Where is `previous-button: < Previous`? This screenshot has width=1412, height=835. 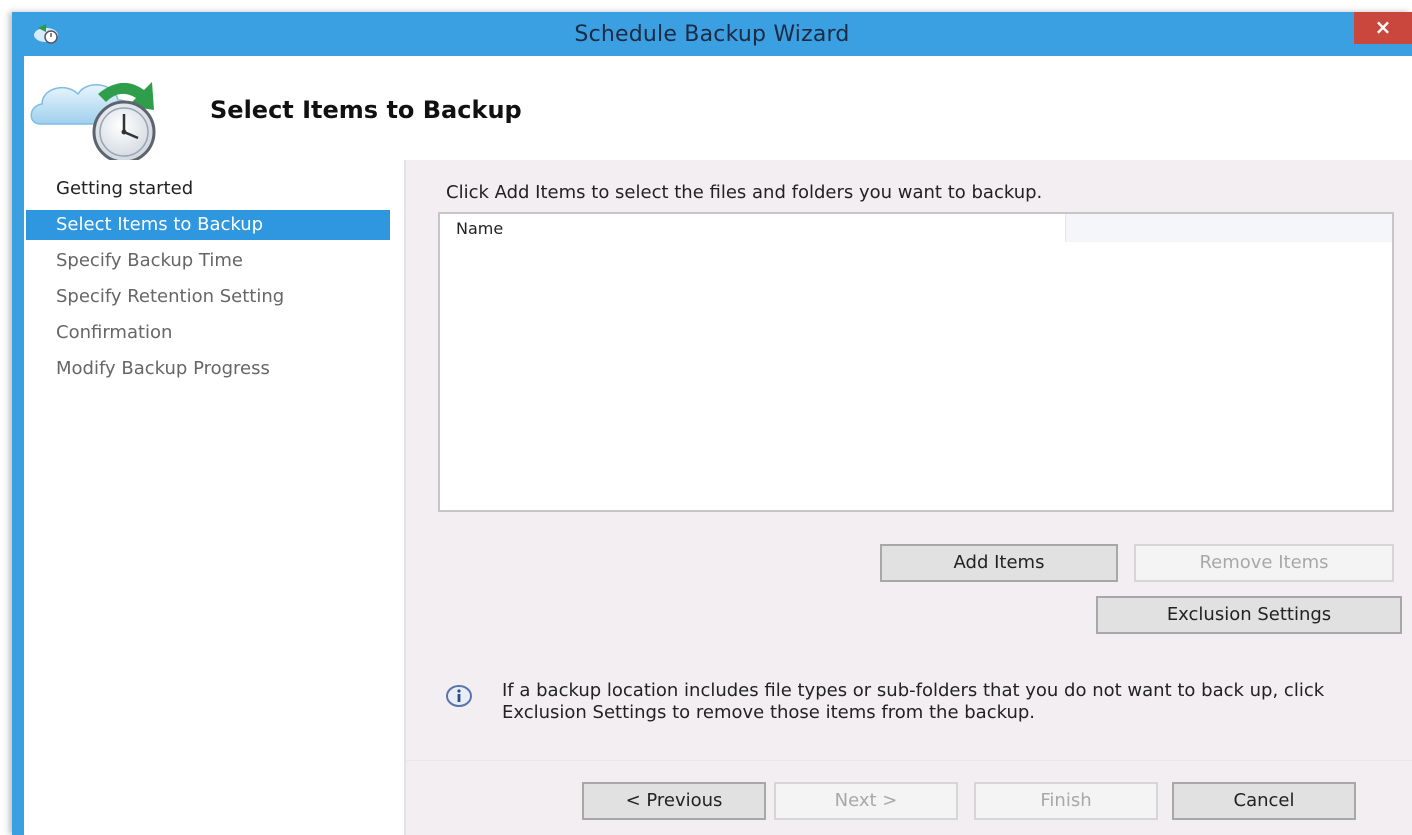
previous-button: < Previous is located at coordinates (674, 801).